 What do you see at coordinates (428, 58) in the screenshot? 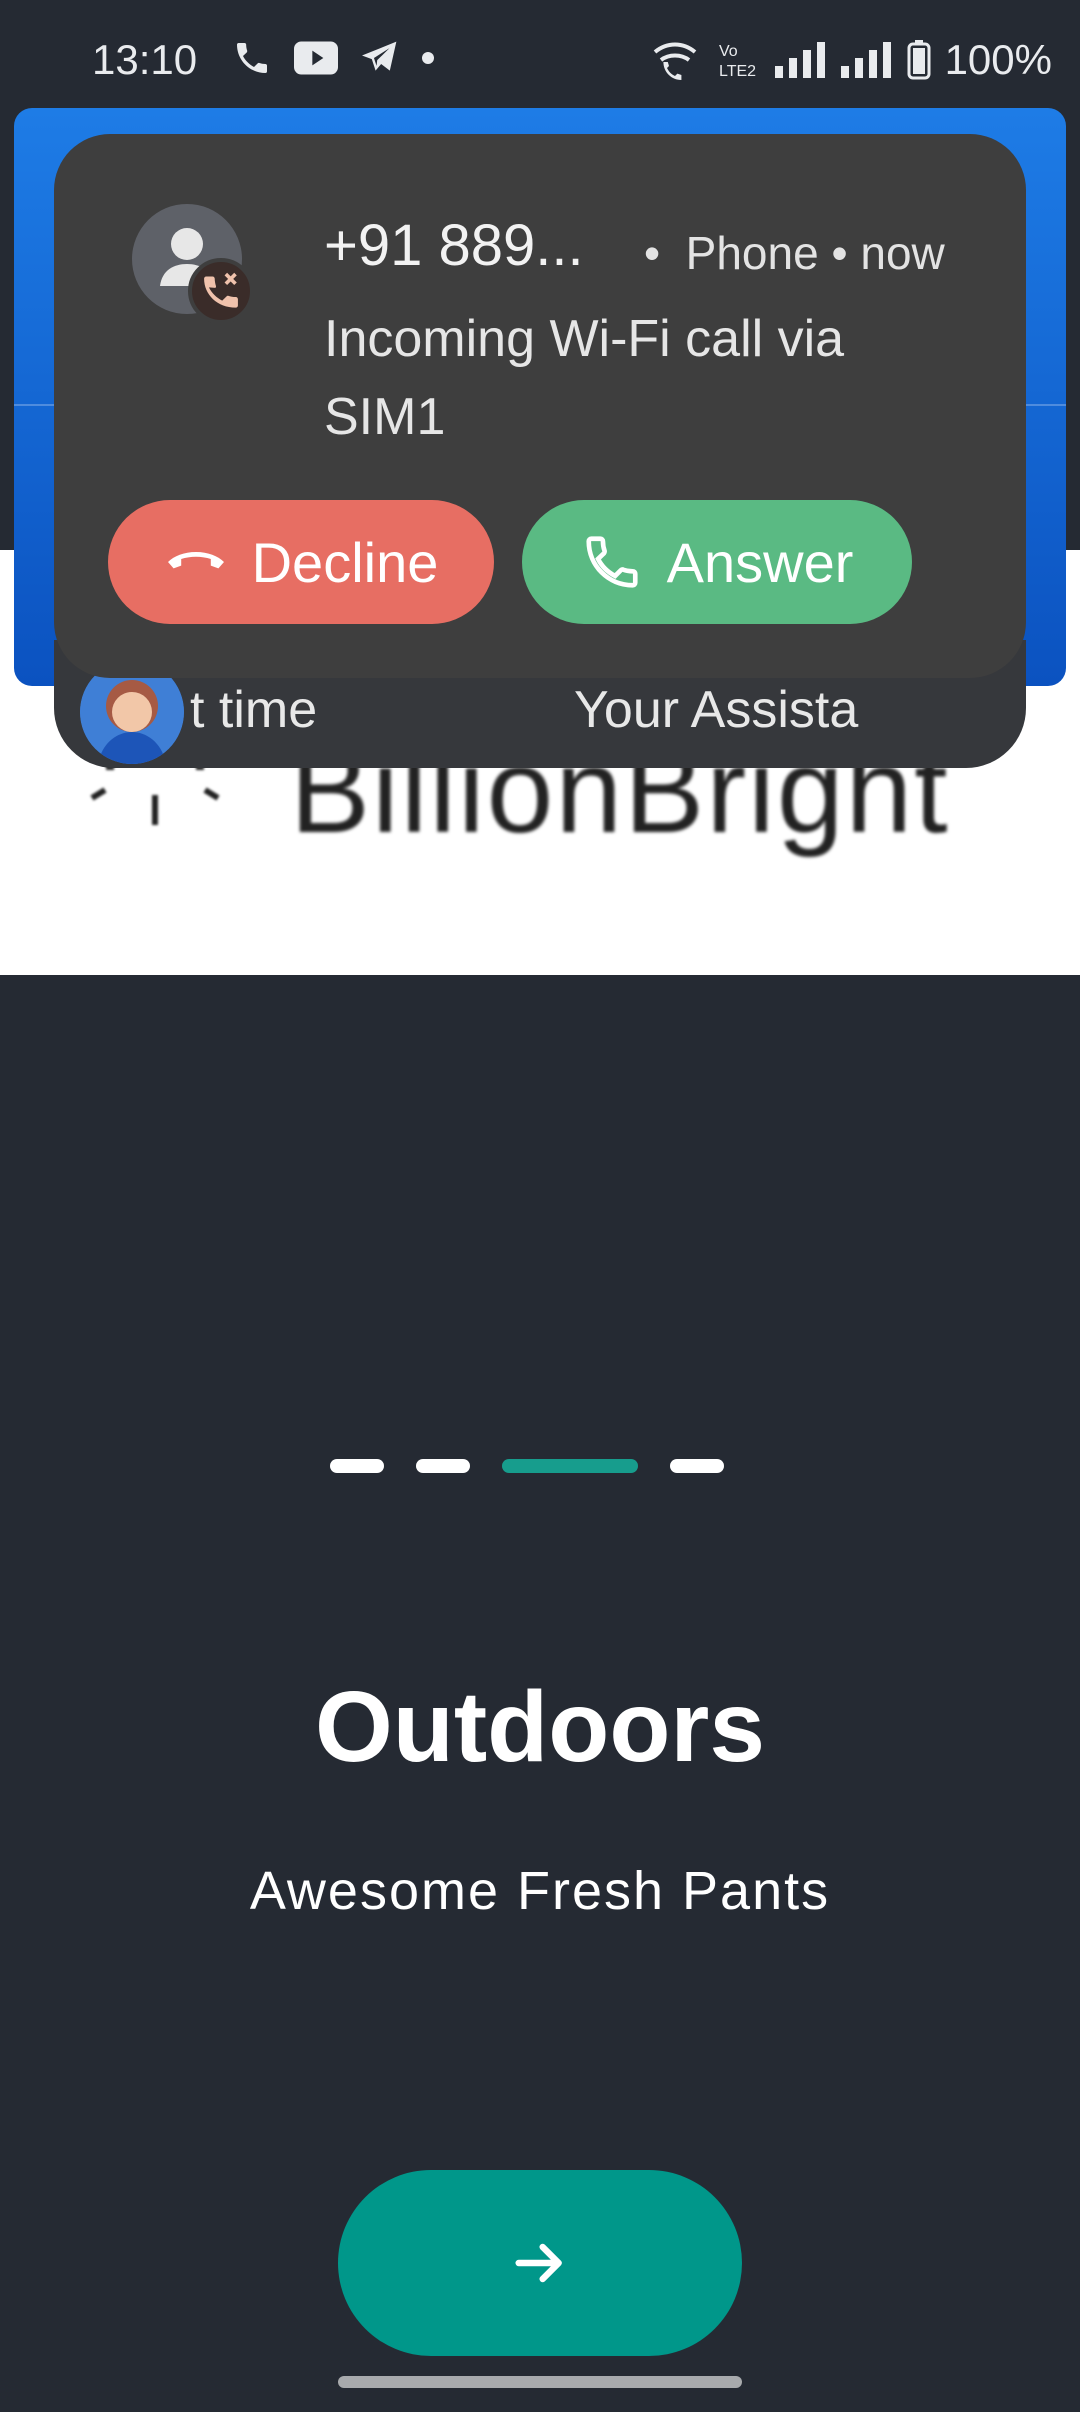
I see `dot-icon` at bounding box center [428, 58].